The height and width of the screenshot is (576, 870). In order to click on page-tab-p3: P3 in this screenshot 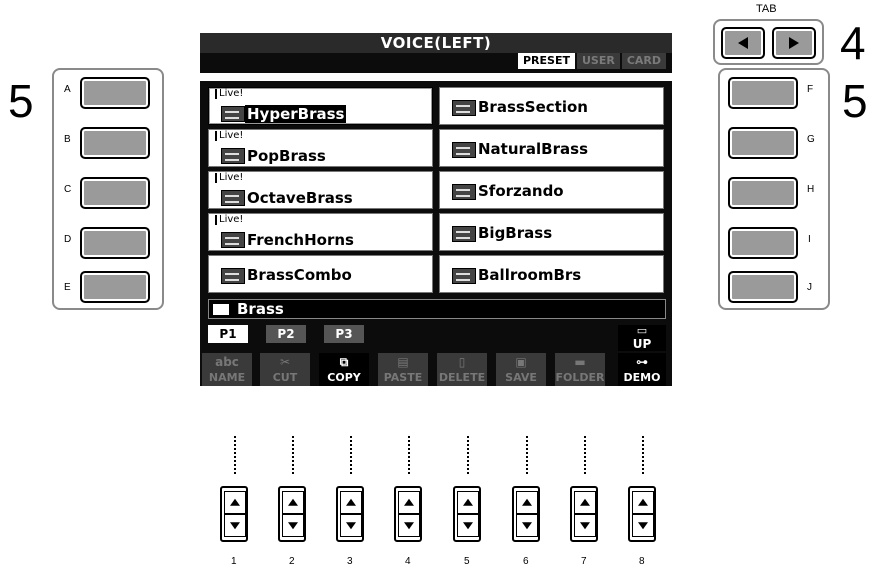, I will do `click(344, 334)`.